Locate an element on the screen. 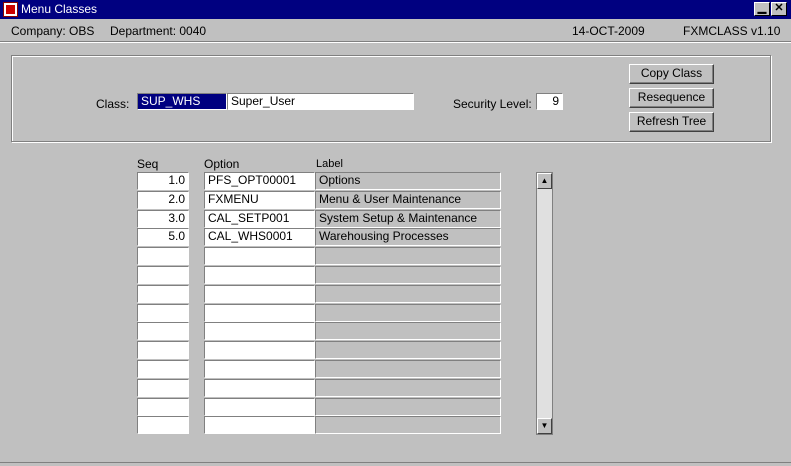 The image size is (791, 466). table-scrollbar: ▲ ▼ is located at coordinates (544, 303).